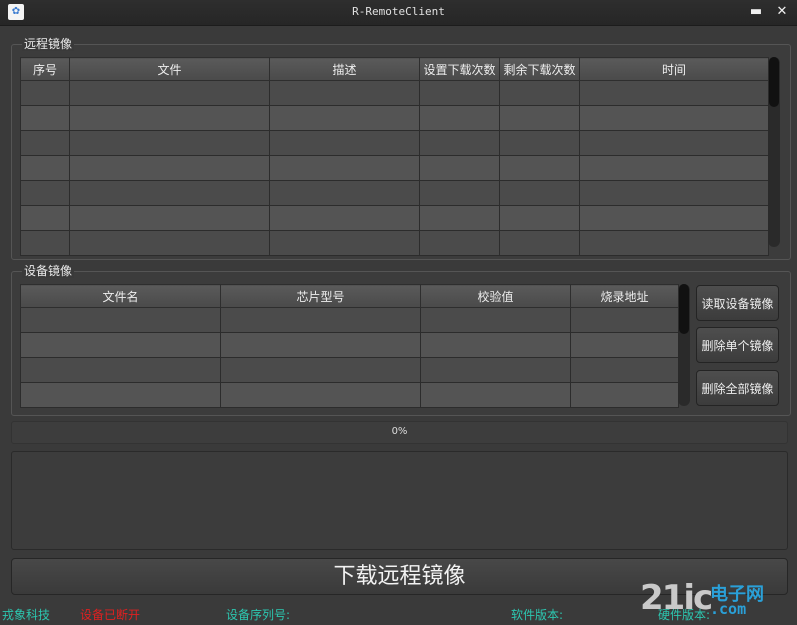  I want to click on remote-column-header: 剩余下载次数, so click(539, 69).